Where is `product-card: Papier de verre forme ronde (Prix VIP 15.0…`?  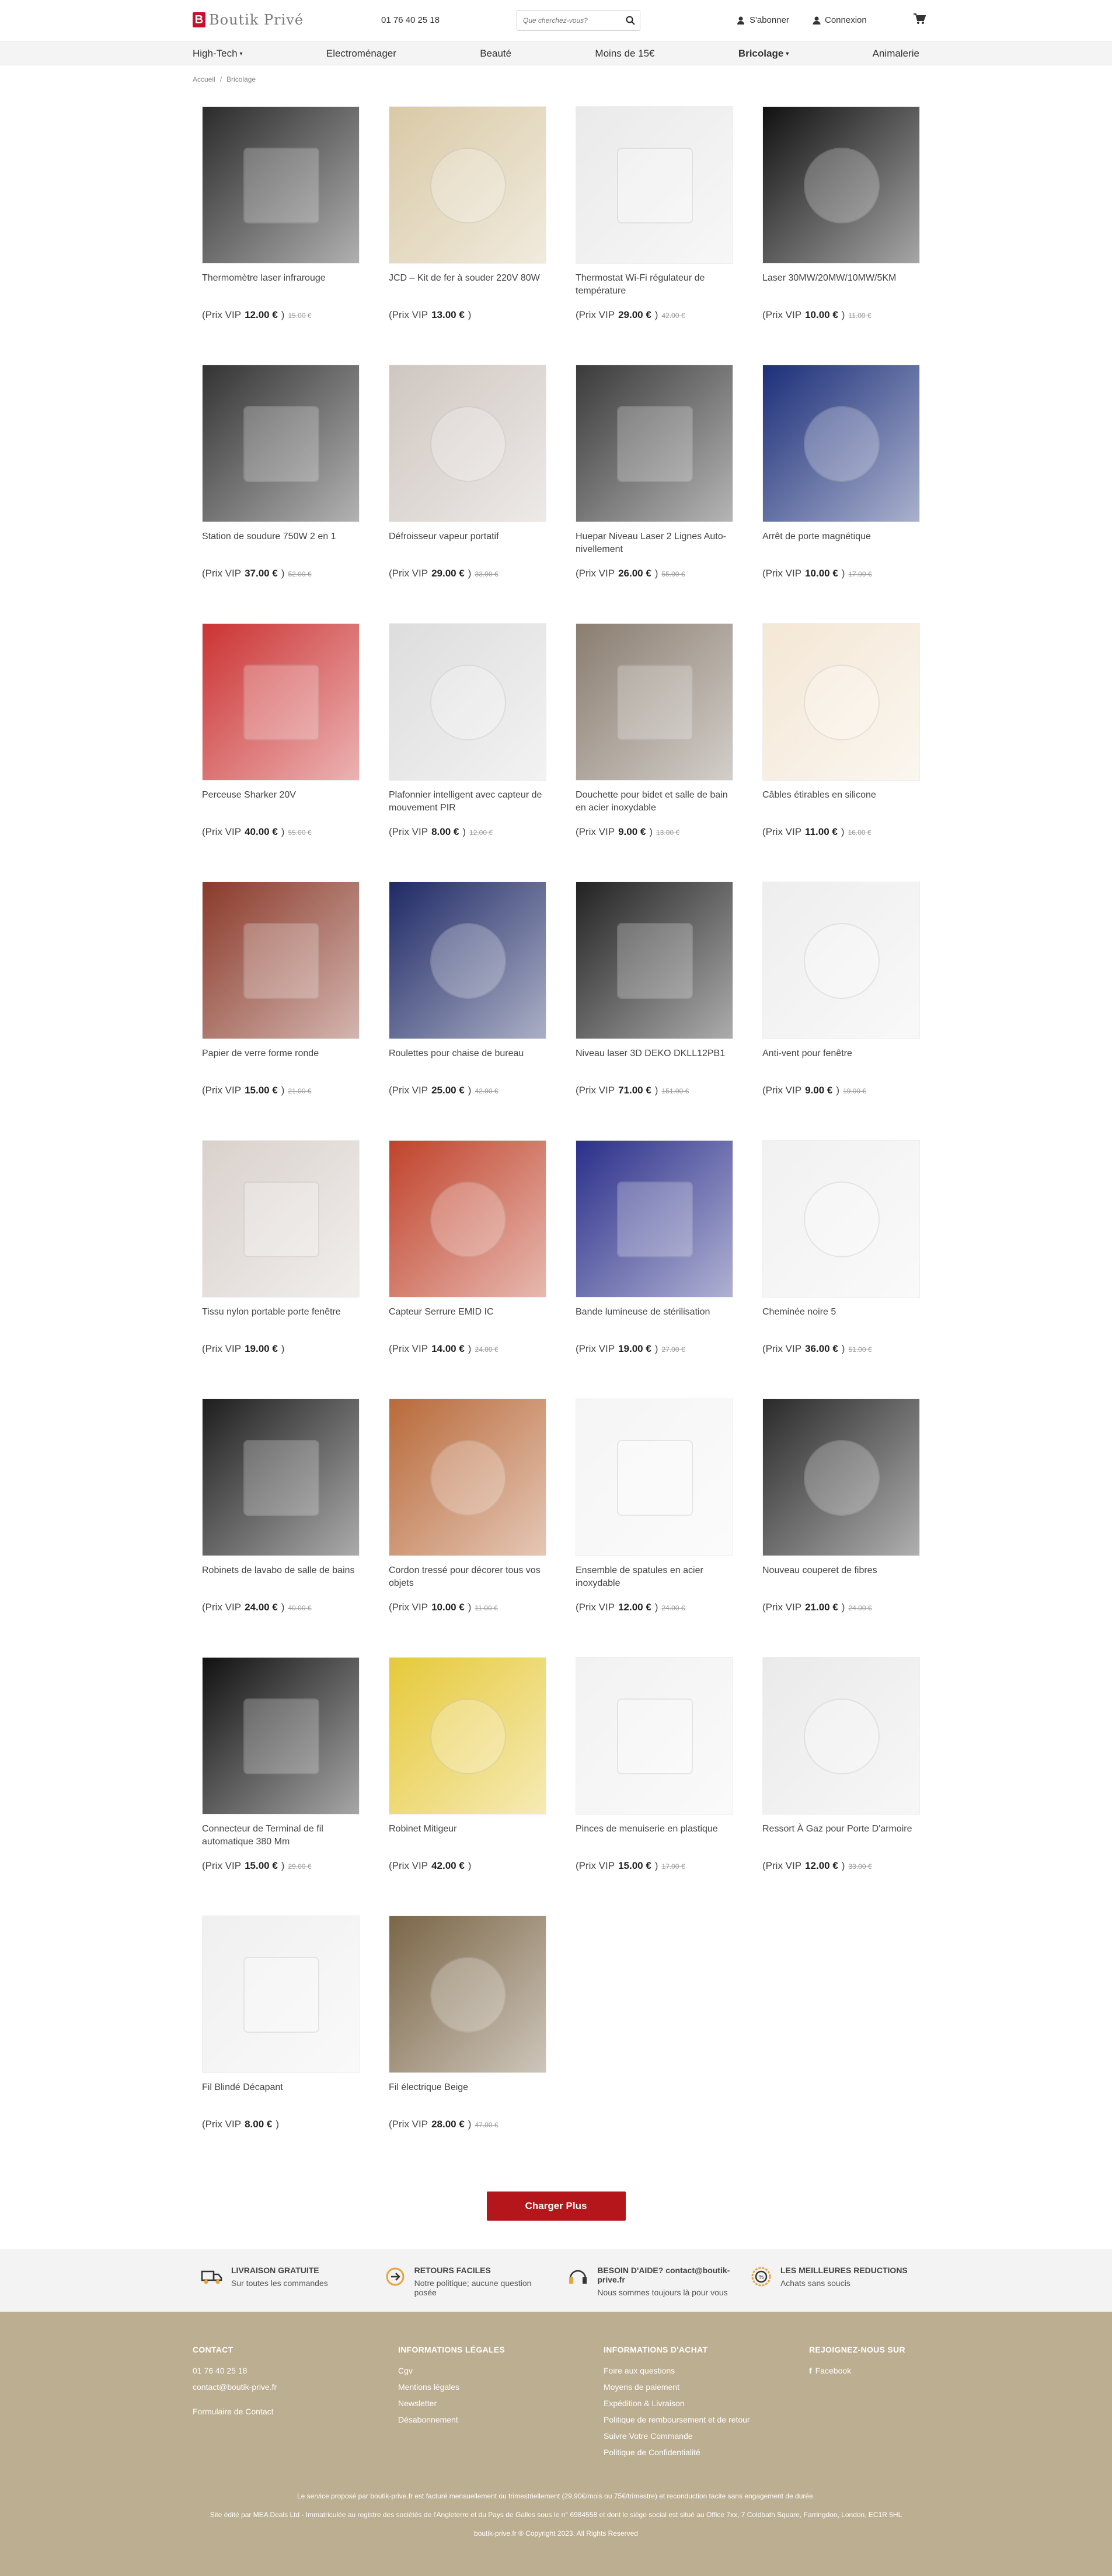
product-card: Papier de verre forme ronde (Prix VIP 15.0… is located at coordinates (281, 1011).